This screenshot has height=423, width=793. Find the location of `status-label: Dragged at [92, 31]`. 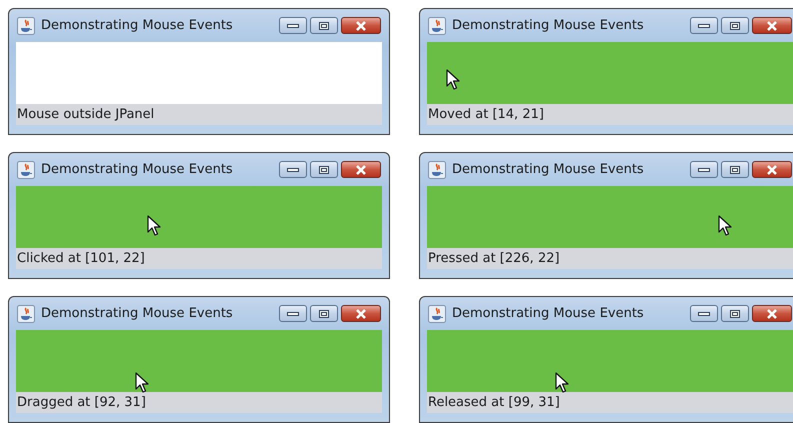

status-label: Dragged at [92, 31] is located at coordinates (199, 402).